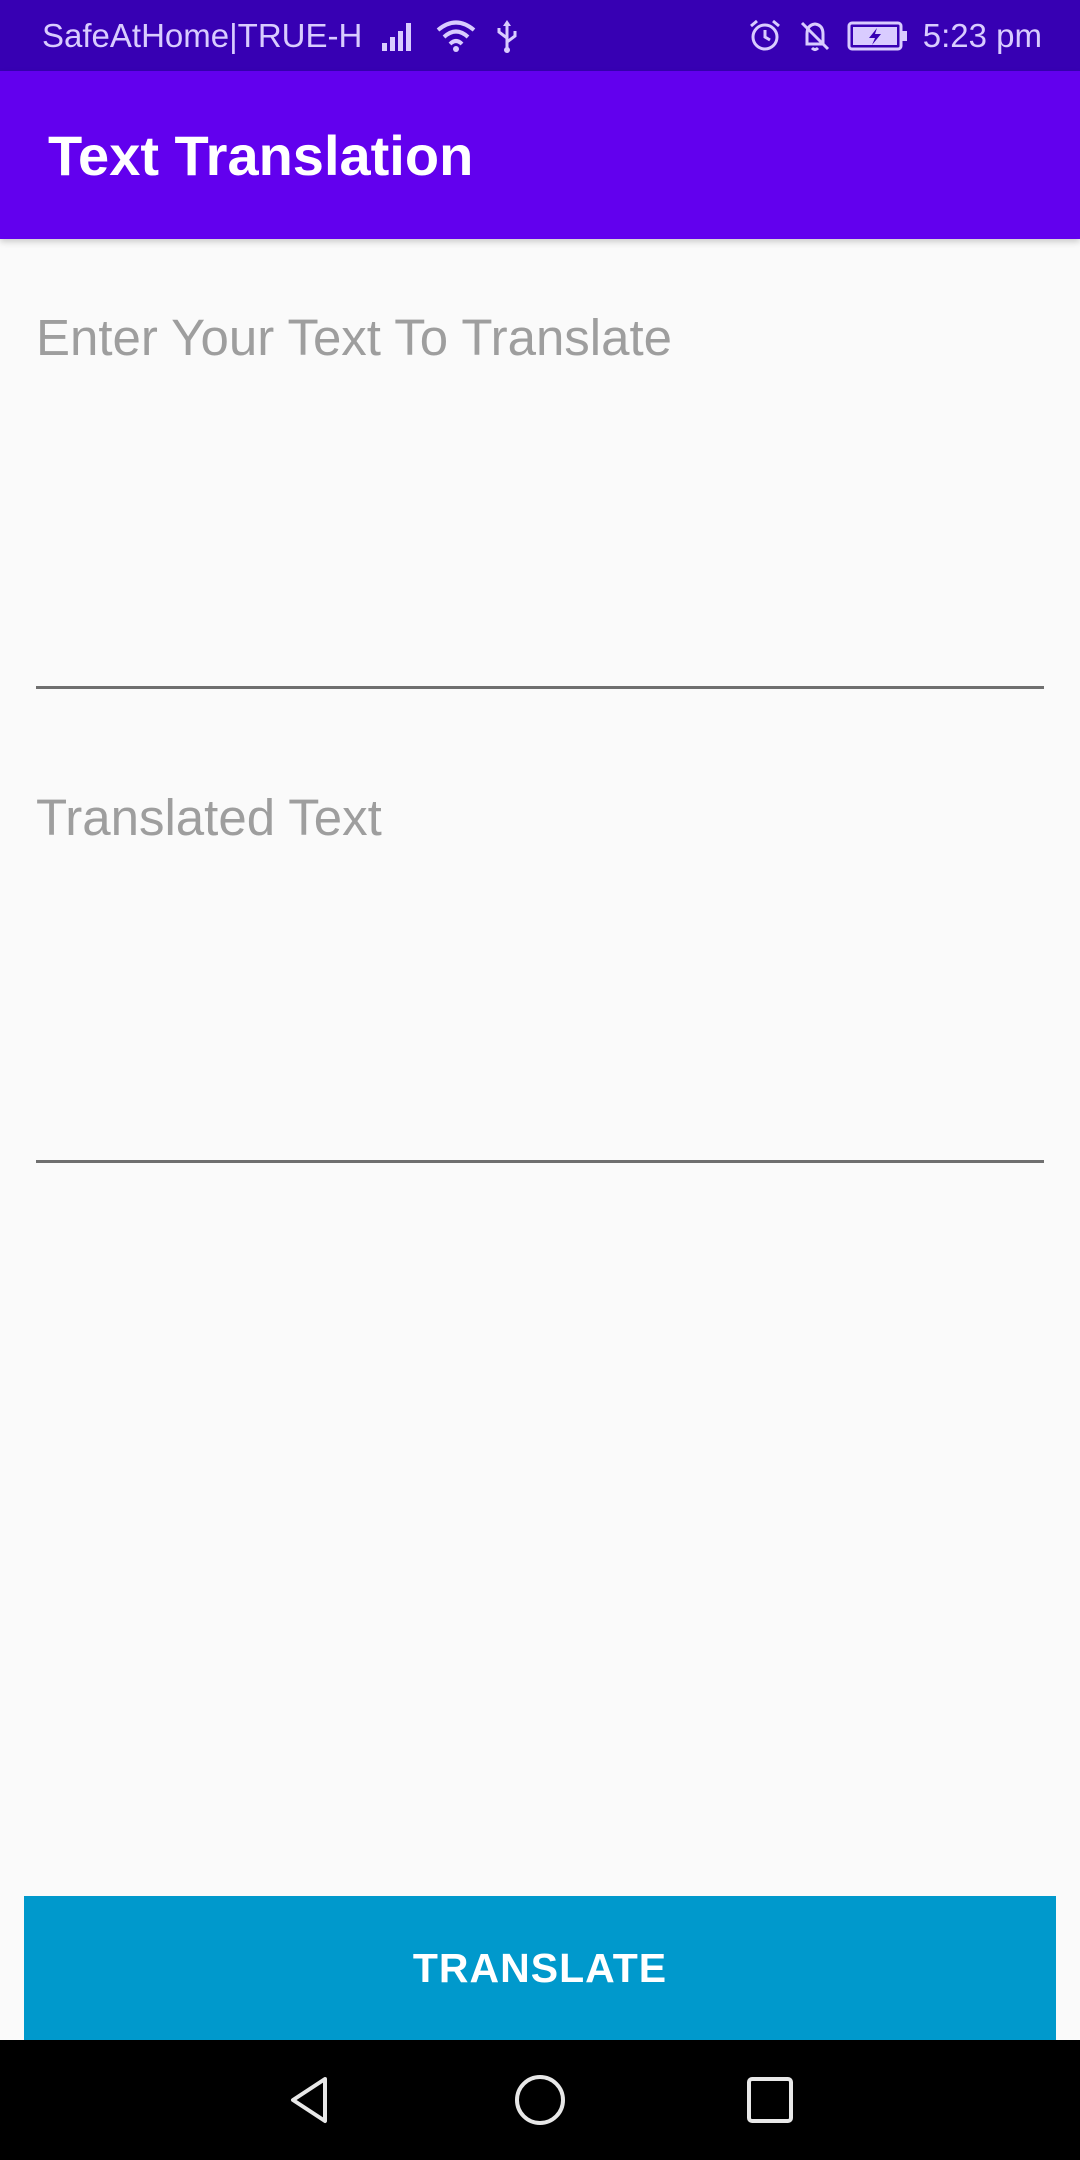 The image size is (1080, 2160). I want to click on navigation-bar, so click(540, 2100).